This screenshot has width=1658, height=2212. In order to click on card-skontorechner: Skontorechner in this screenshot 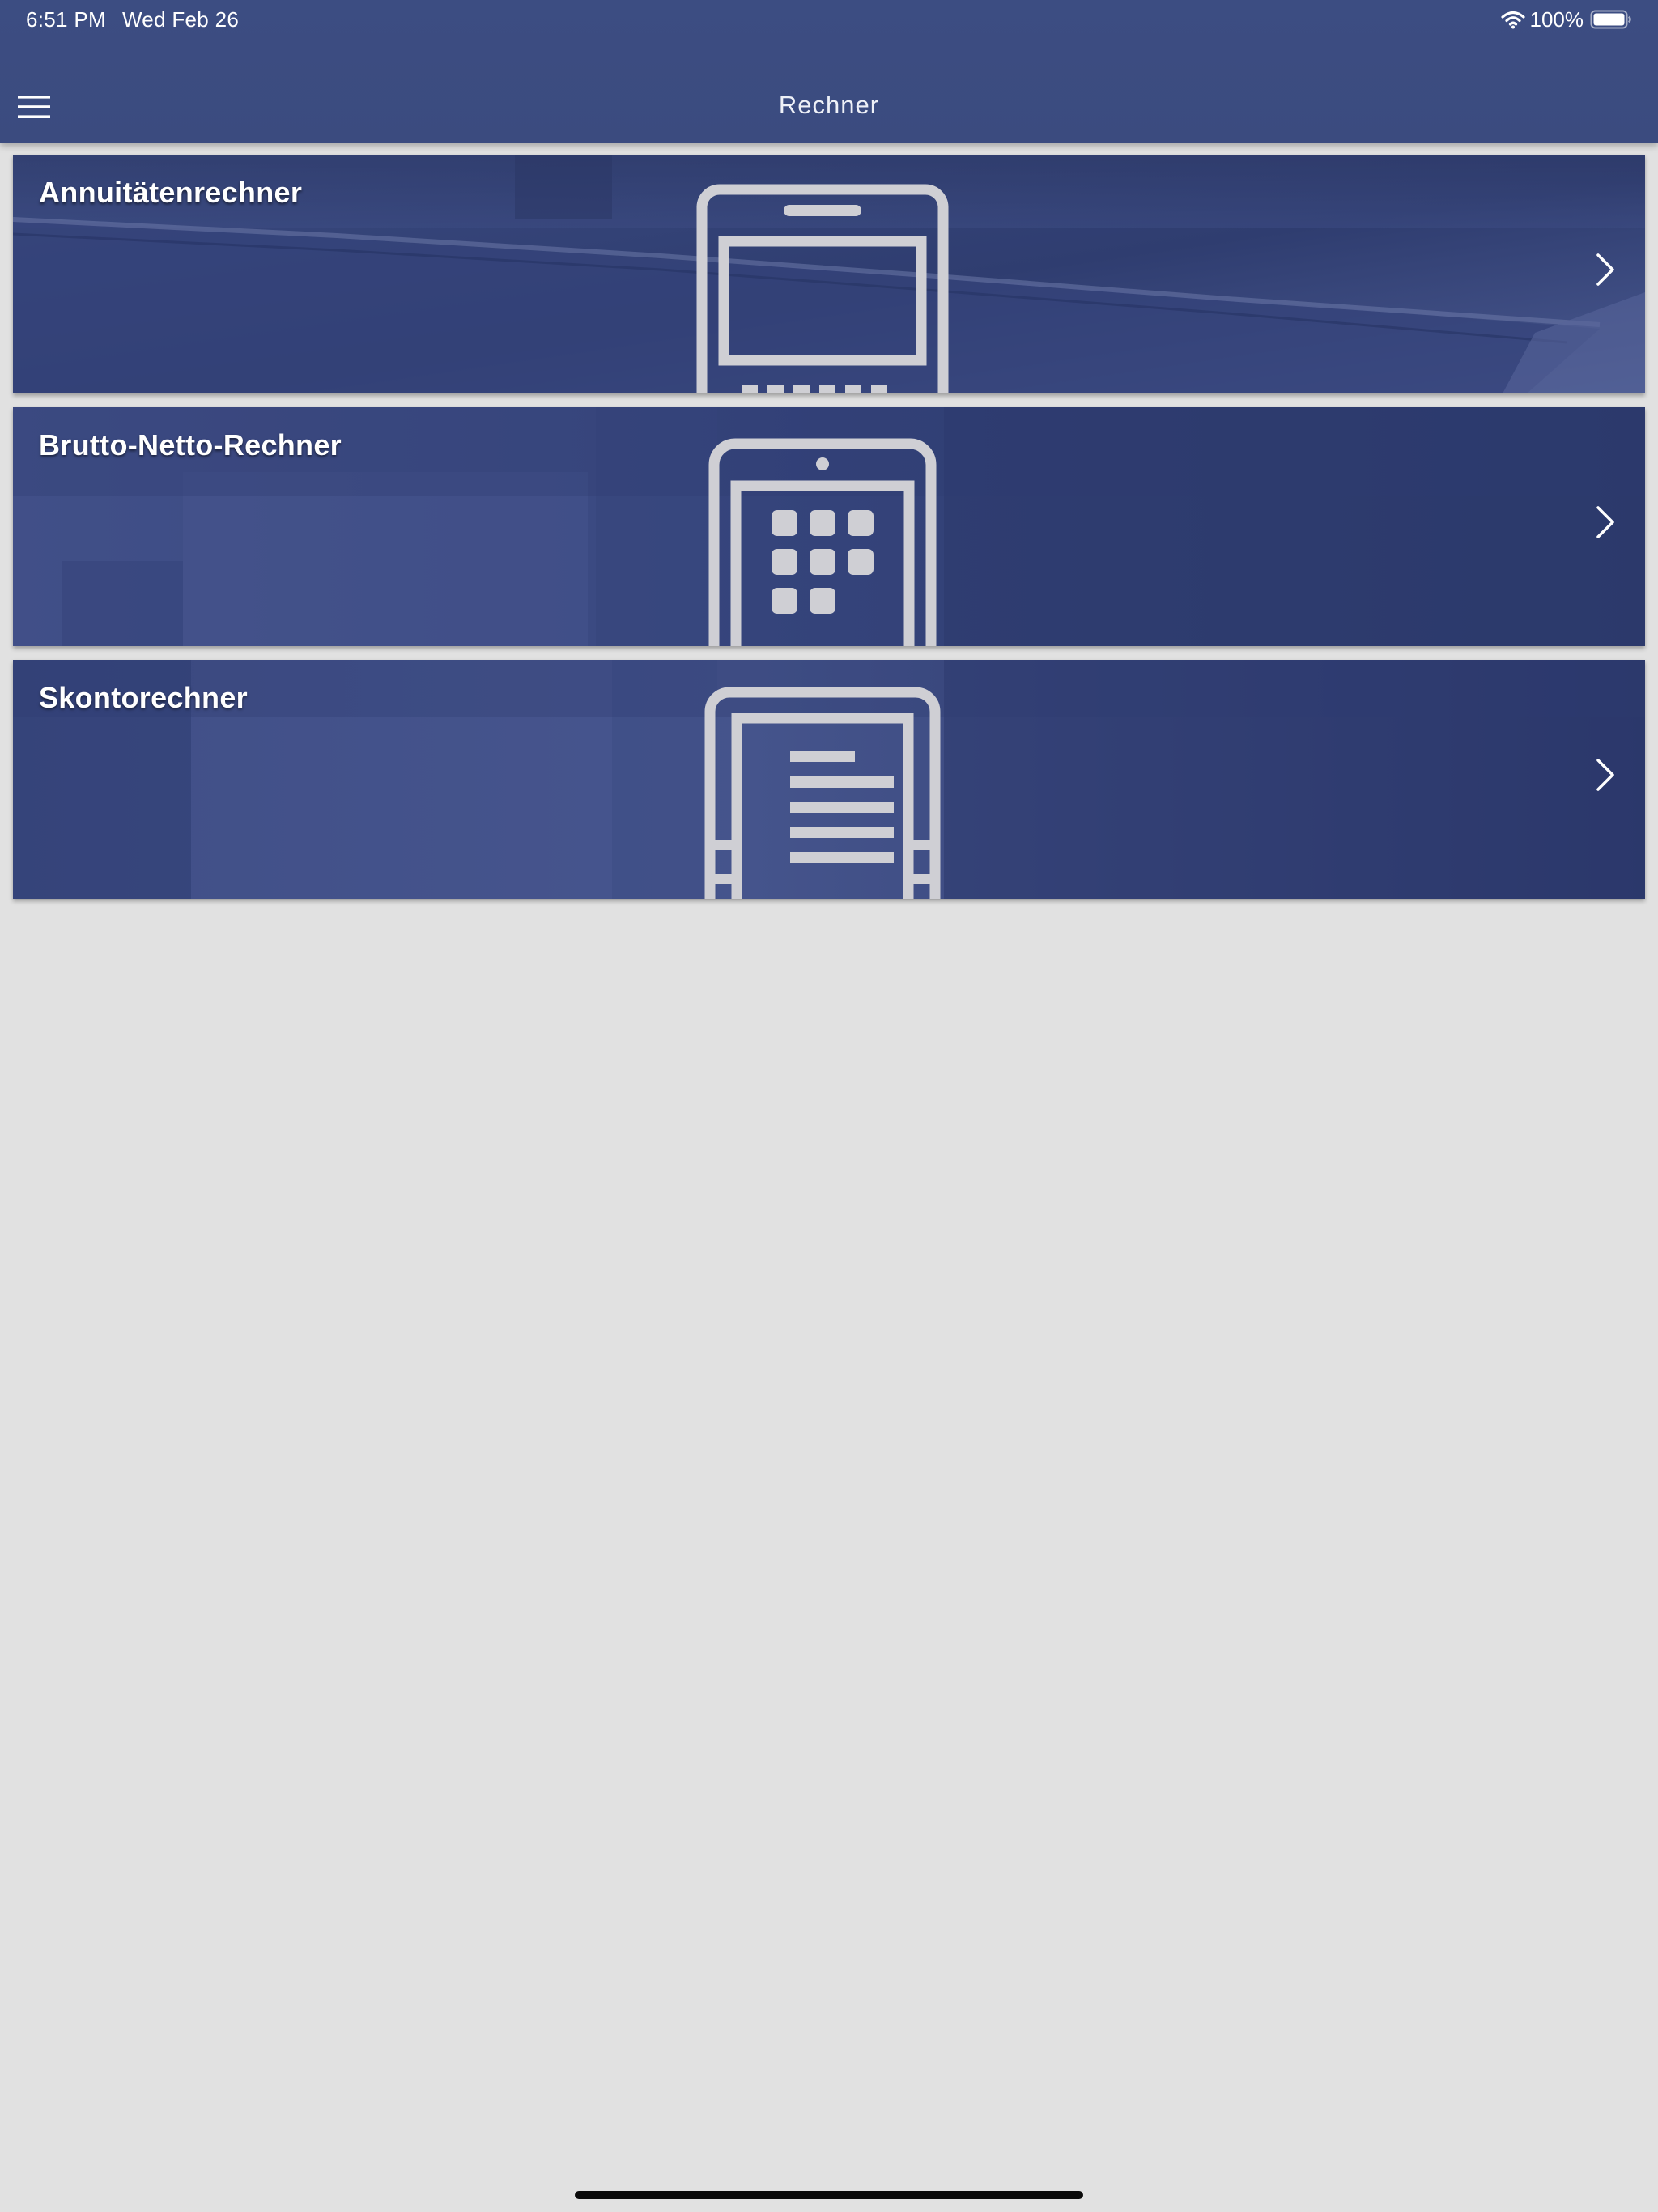, I will do `click(829, 779)`.